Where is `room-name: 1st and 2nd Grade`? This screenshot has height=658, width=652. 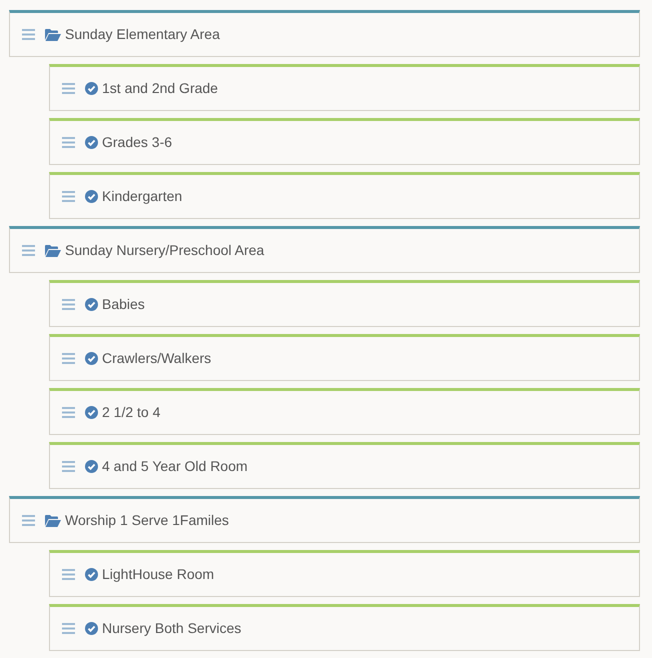
room-name: 1st and 2nd Grade is located at coordinates (160, 88).